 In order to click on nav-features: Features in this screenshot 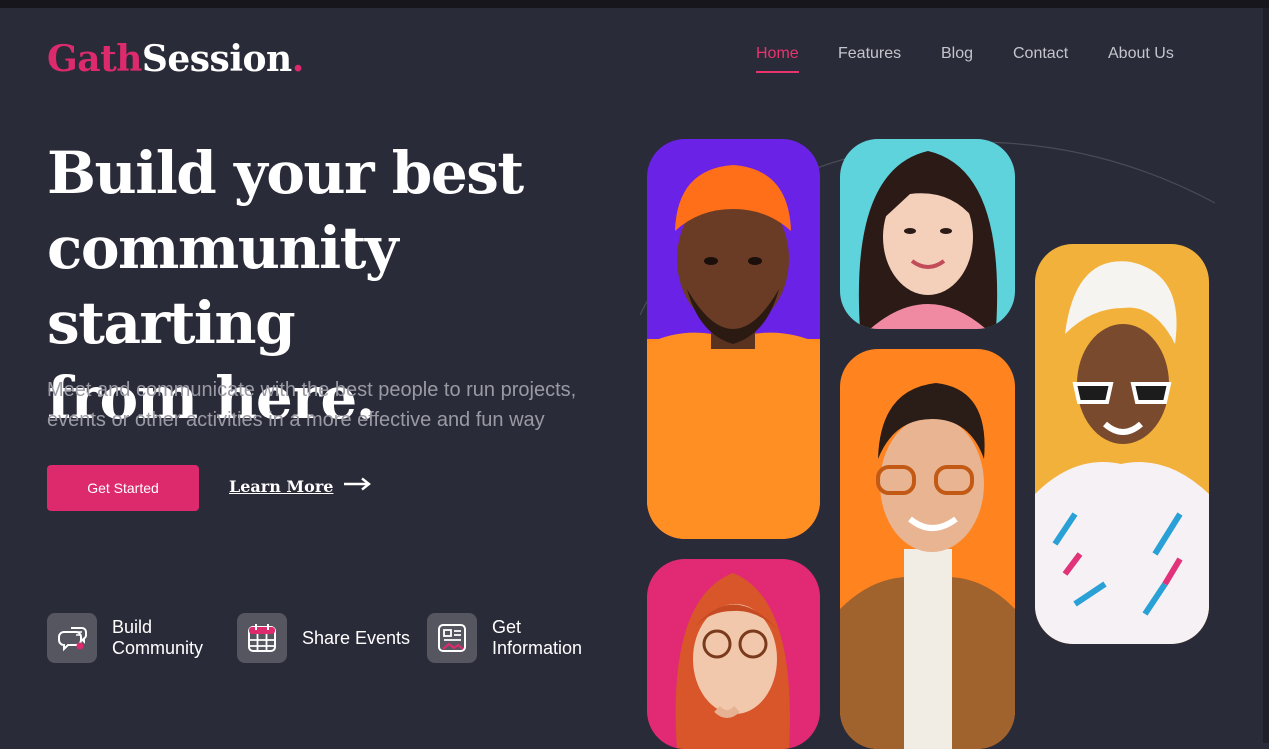, I will do `click(869, 54)`.